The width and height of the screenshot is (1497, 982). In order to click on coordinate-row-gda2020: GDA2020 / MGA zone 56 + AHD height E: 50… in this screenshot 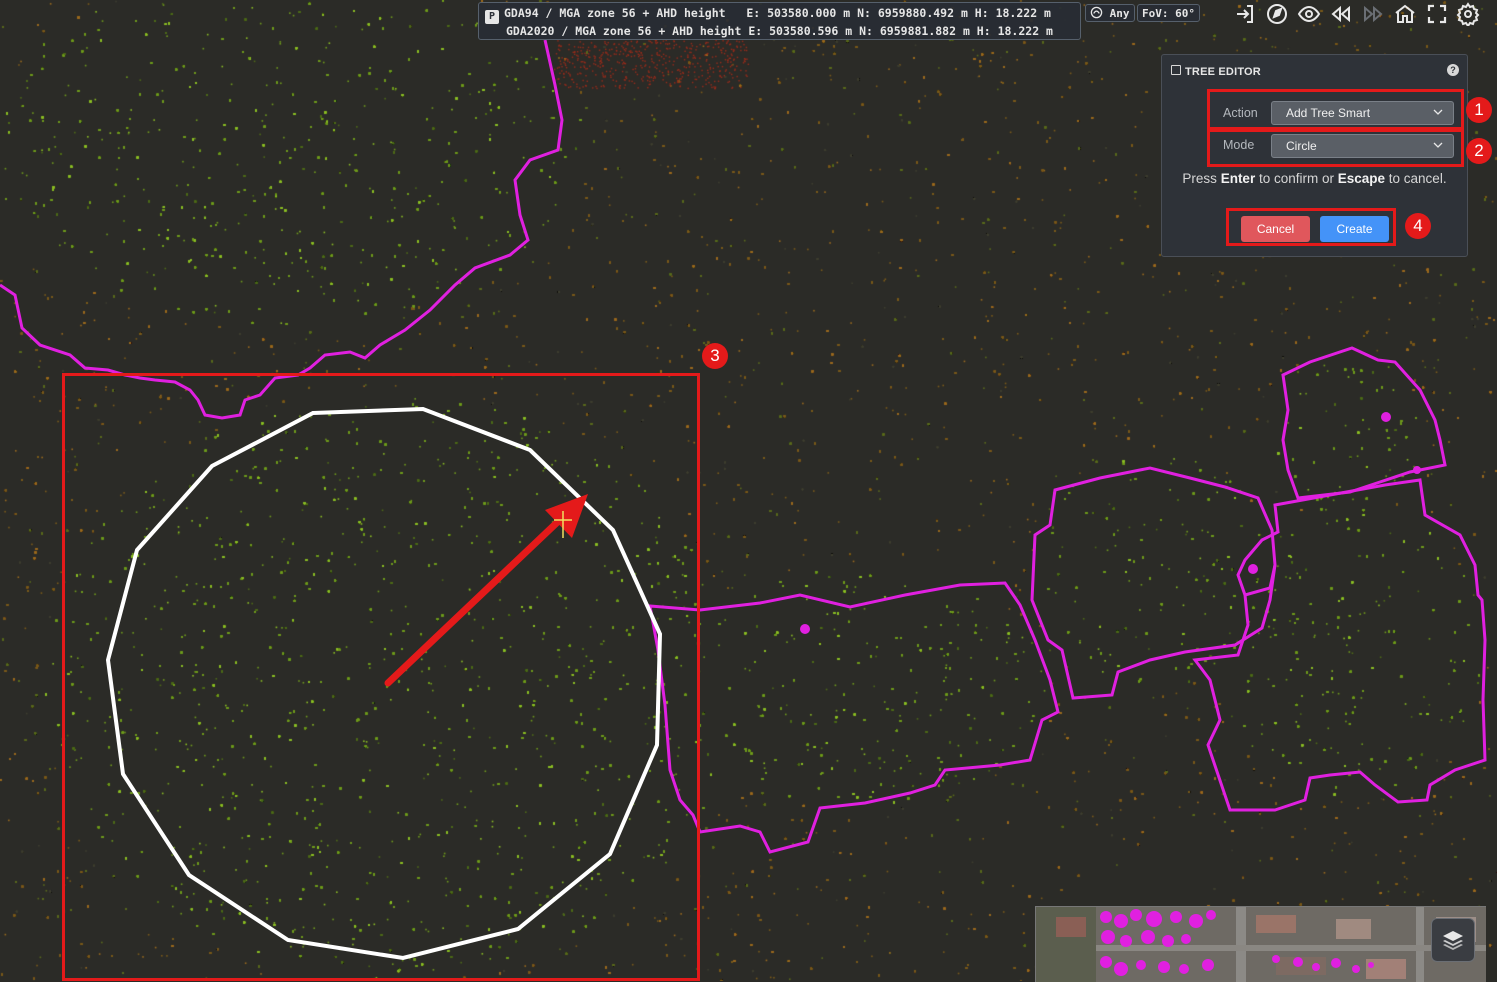, I will do `click(779, 31)`.